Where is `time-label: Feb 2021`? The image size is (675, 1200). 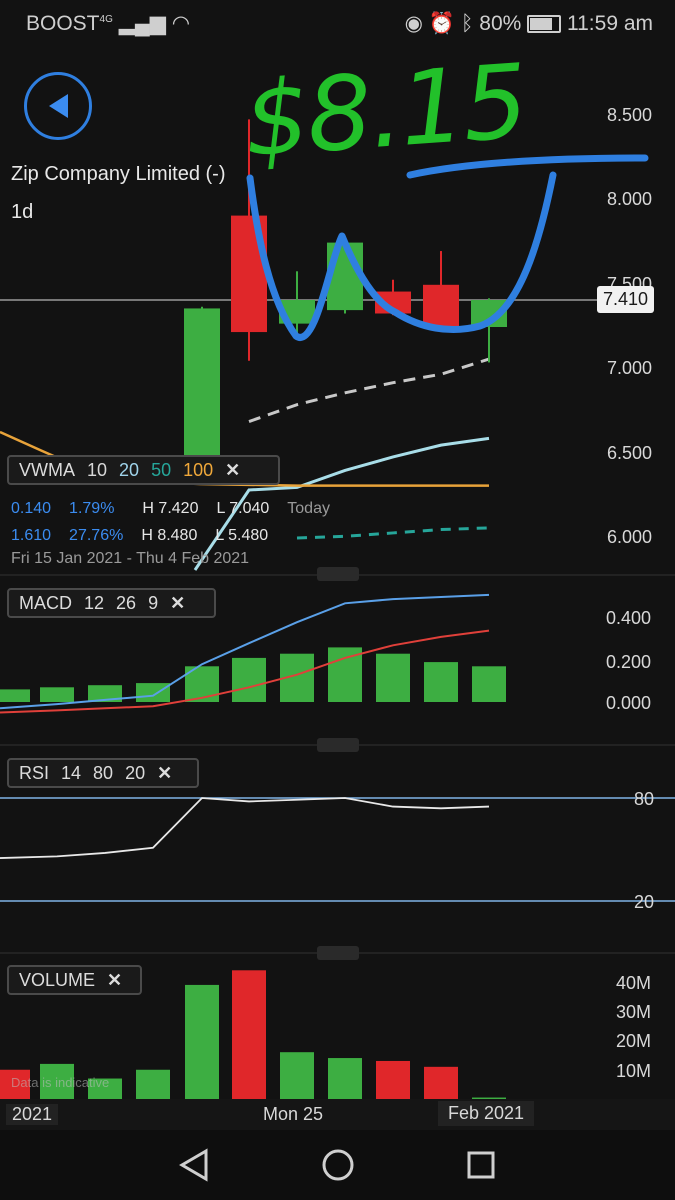
time-label: Feb 2021 is located at coordinates (486, 1113).